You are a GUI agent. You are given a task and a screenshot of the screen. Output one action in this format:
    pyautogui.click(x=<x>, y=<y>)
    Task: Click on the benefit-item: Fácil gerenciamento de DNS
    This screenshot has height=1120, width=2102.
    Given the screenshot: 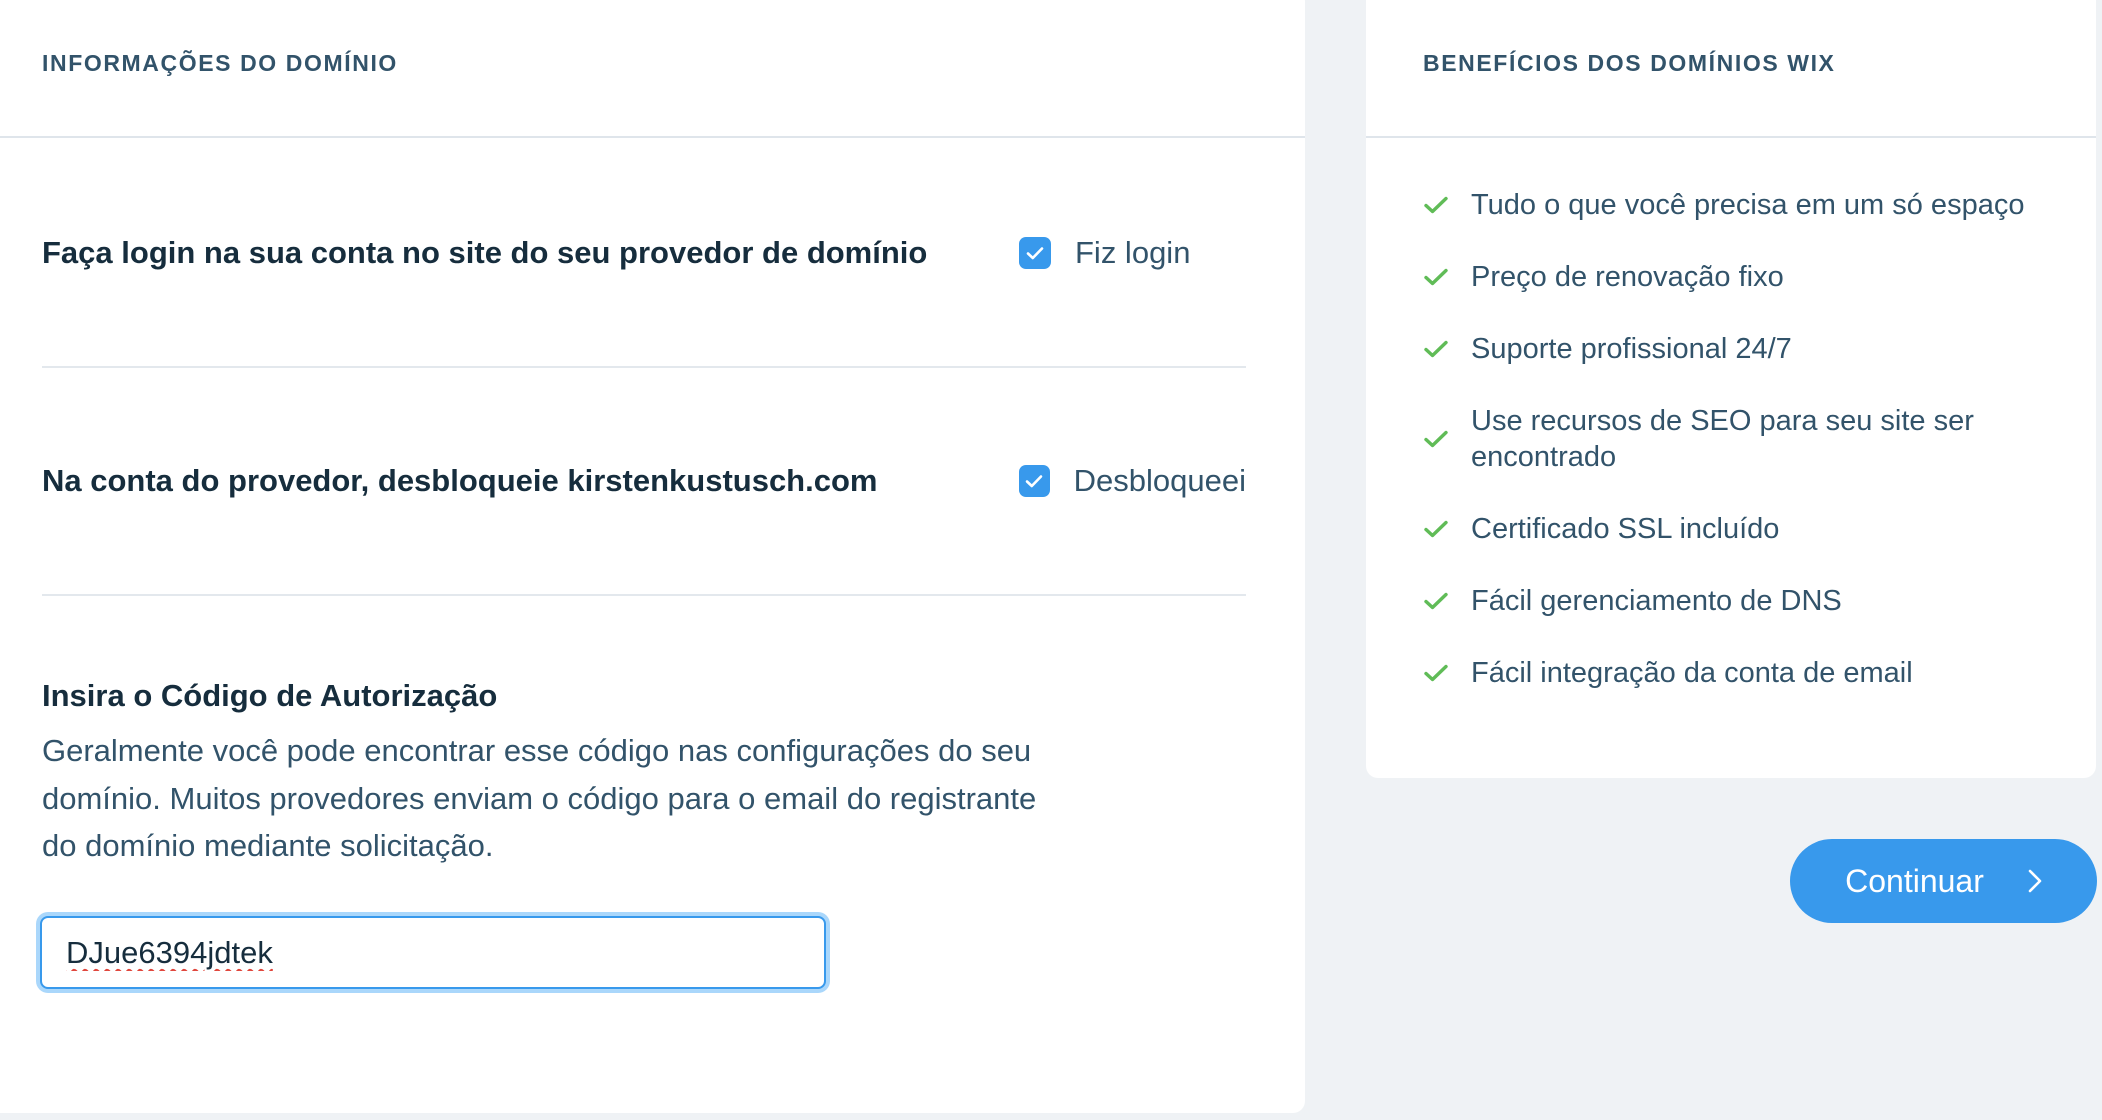 What is the action you would take?
    pyautogui.click(x=1743, y=601)
    